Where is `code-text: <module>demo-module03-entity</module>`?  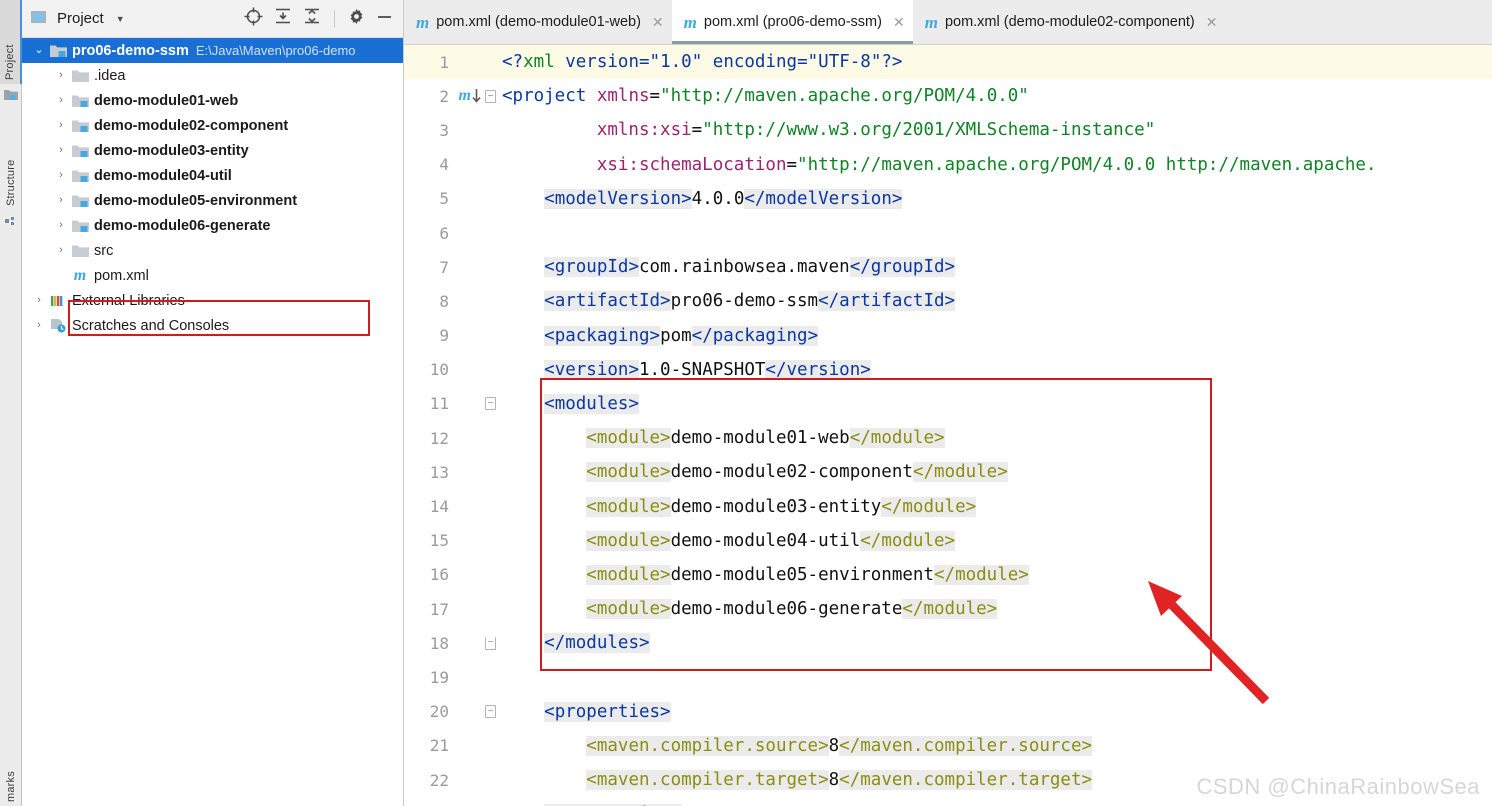 code-text: <module>demo-module03-entity</module> is located at coordinates (781, 506).